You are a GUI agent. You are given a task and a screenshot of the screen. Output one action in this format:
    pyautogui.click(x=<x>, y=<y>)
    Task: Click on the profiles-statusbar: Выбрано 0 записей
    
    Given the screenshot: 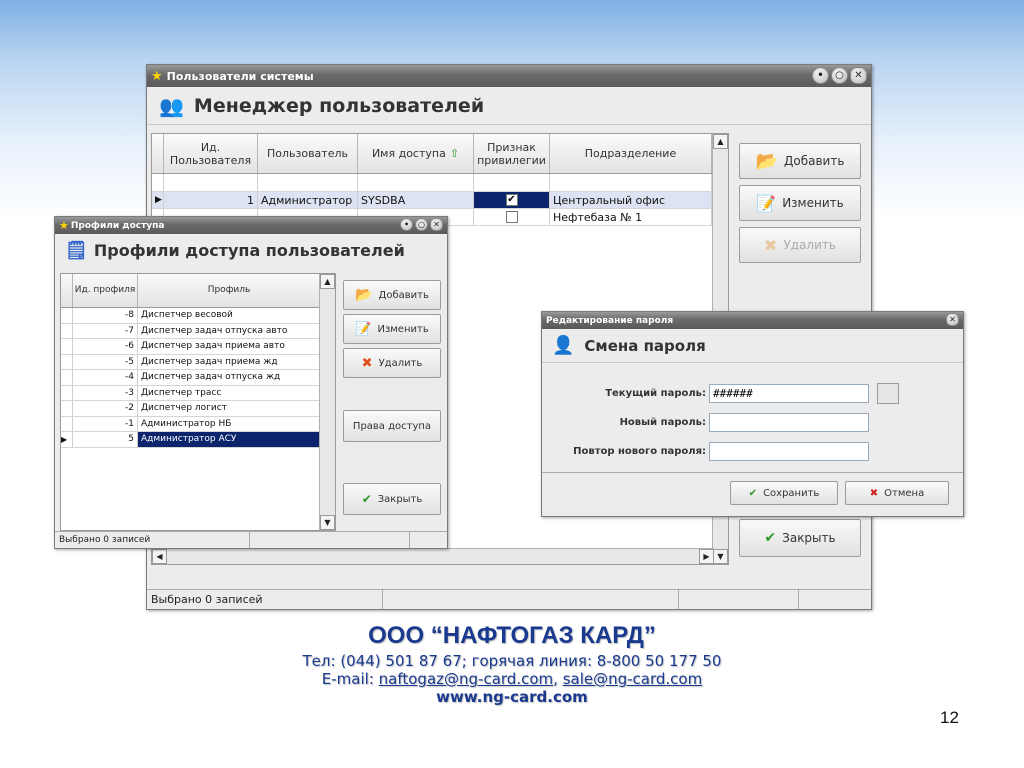 What is the action you would take?
    pyautogui.click(x=251, y=539)
    